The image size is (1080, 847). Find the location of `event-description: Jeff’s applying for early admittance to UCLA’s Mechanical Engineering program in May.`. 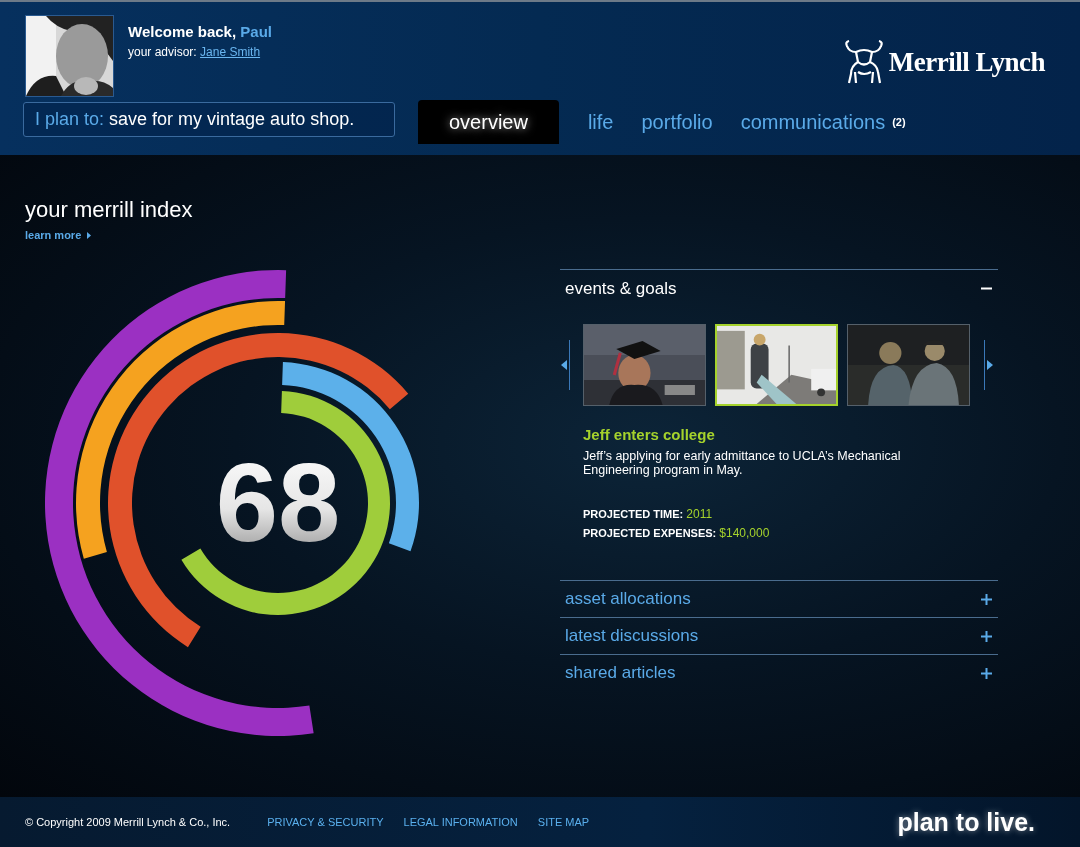

event-description: Jeff’s applying for early admittance to UCLA’s Mechanical Engineering program in May. is located at coordinates (742, 463).